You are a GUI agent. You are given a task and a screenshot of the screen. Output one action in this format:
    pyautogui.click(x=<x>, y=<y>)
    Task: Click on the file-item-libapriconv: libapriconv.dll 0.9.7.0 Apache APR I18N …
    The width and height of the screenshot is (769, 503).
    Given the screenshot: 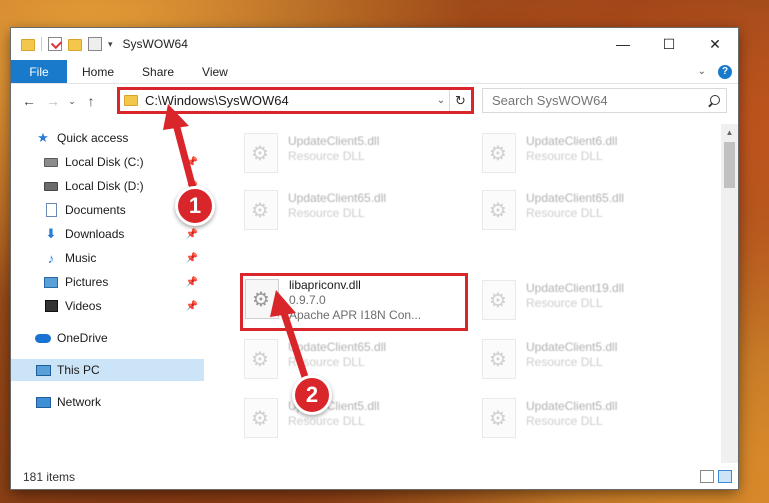 What is the action you would take?
    pyautogui.click(x=354, y=302)
    